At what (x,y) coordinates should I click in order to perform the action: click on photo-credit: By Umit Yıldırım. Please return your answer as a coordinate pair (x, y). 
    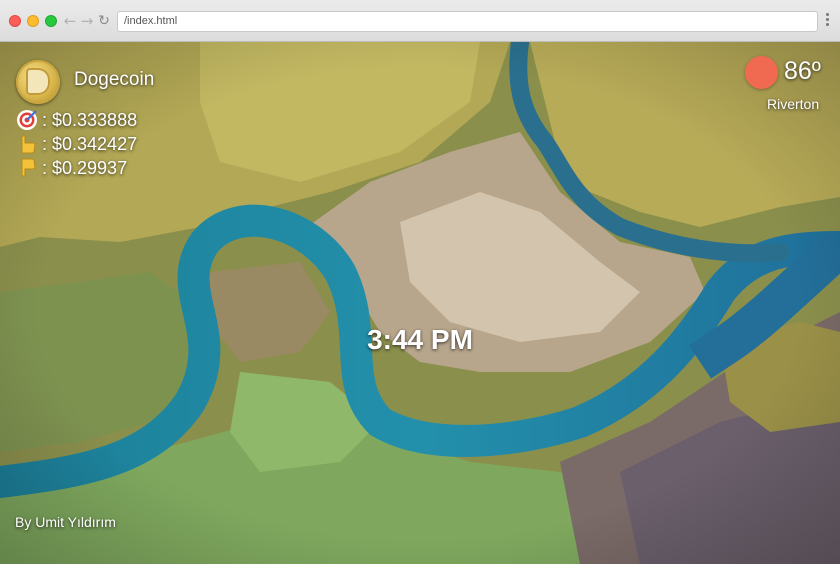
    Looking at the image, I should click on (65, 522).